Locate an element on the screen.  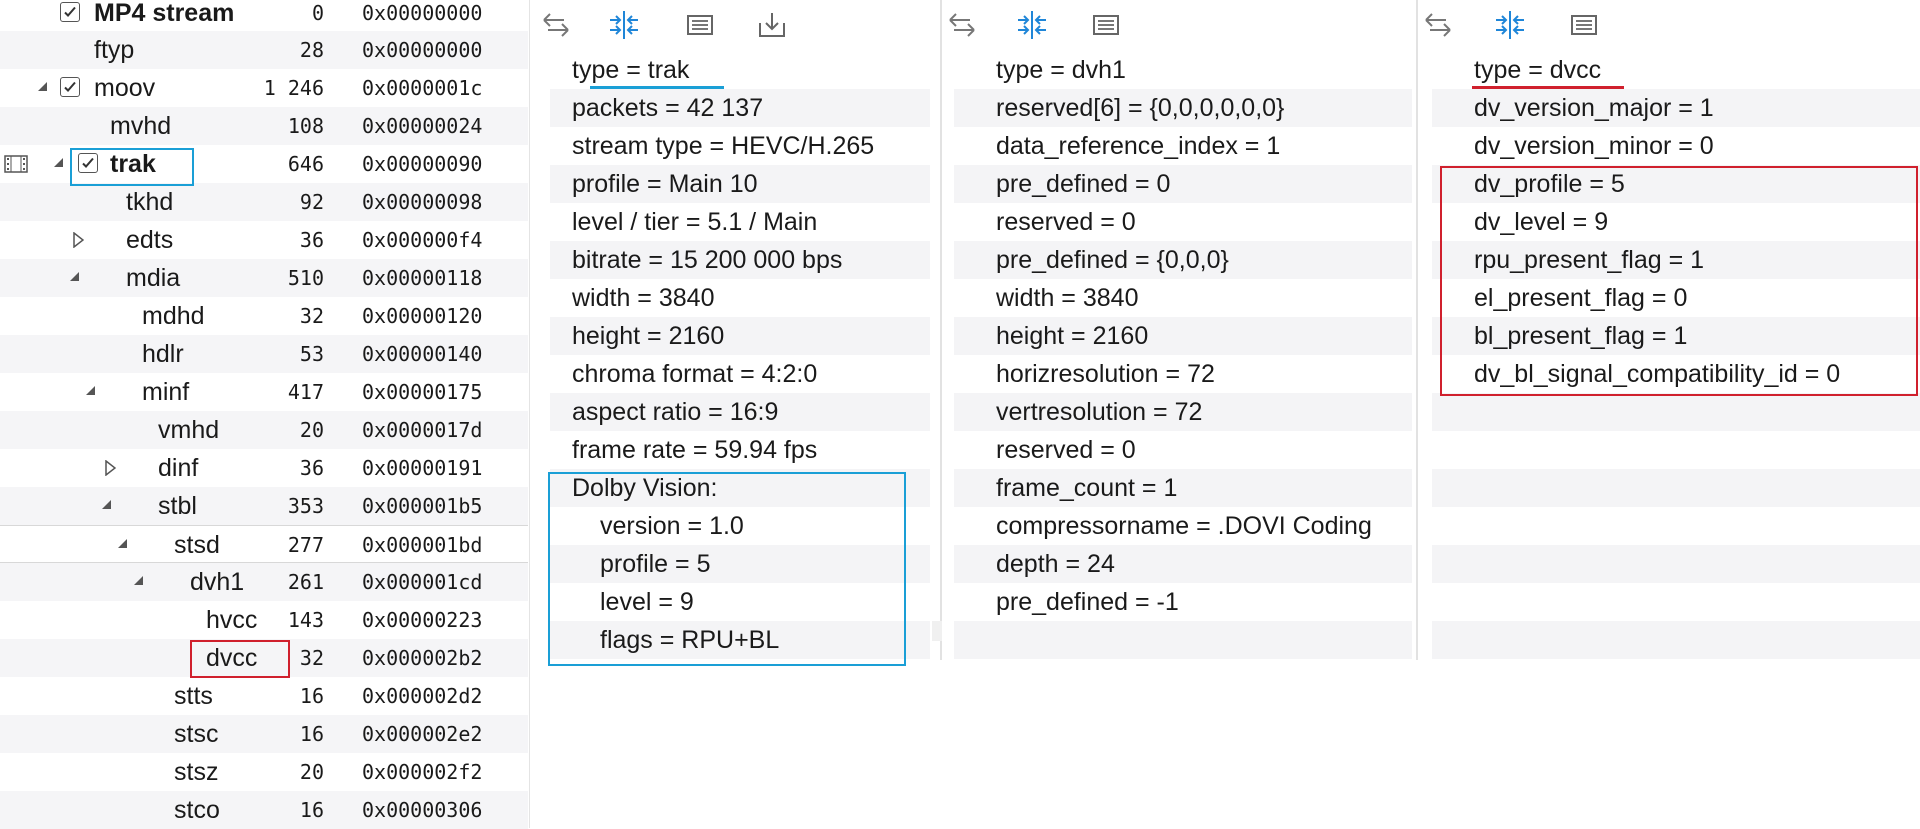
tree-item-size: 32 is located at coordinates (311, 658).